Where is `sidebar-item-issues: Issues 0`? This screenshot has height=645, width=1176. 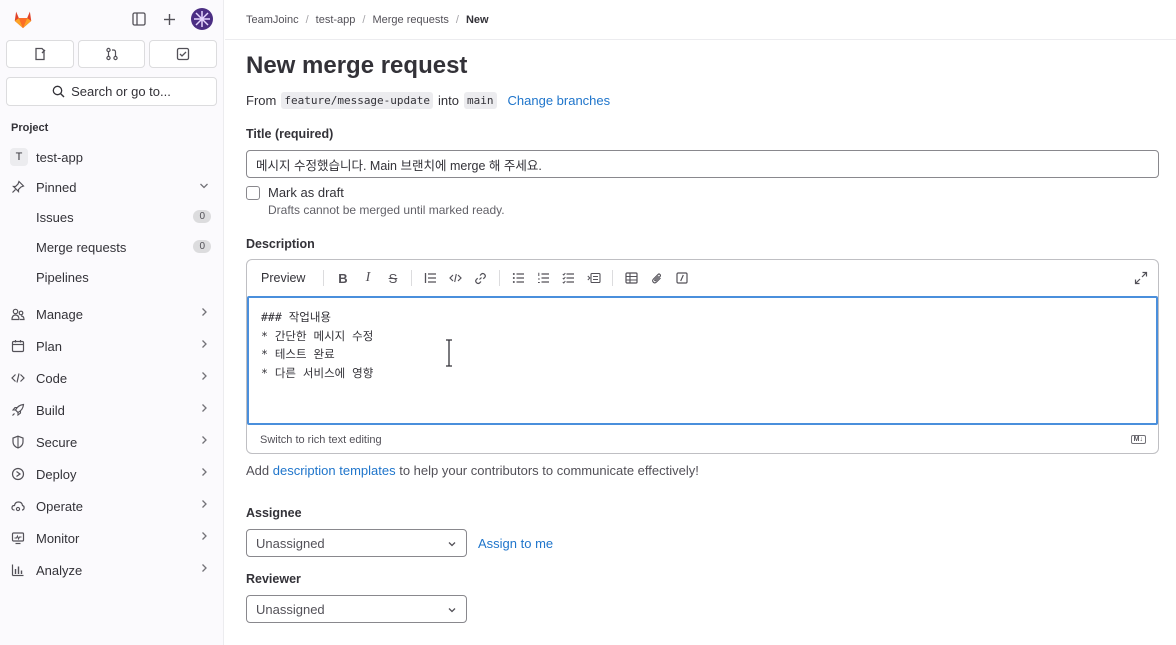
sidebar-item-issues: Issues 0 is located at coordinates (111, 217).